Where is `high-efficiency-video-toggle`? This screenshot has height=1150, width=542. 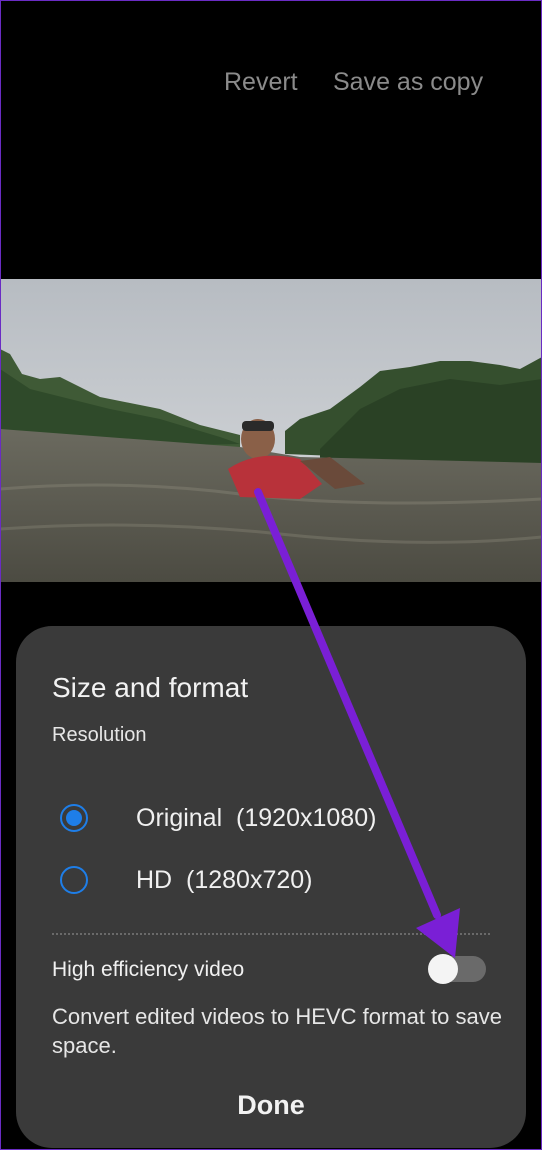 high-efficiency-video-toggle is located at coordinates (457, 969).